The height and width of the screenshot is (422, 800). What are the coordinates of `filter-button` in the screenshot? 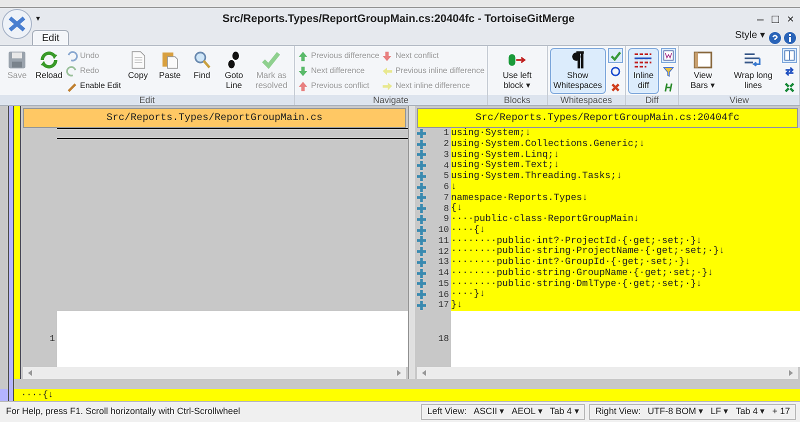 It's located at (668, 71).